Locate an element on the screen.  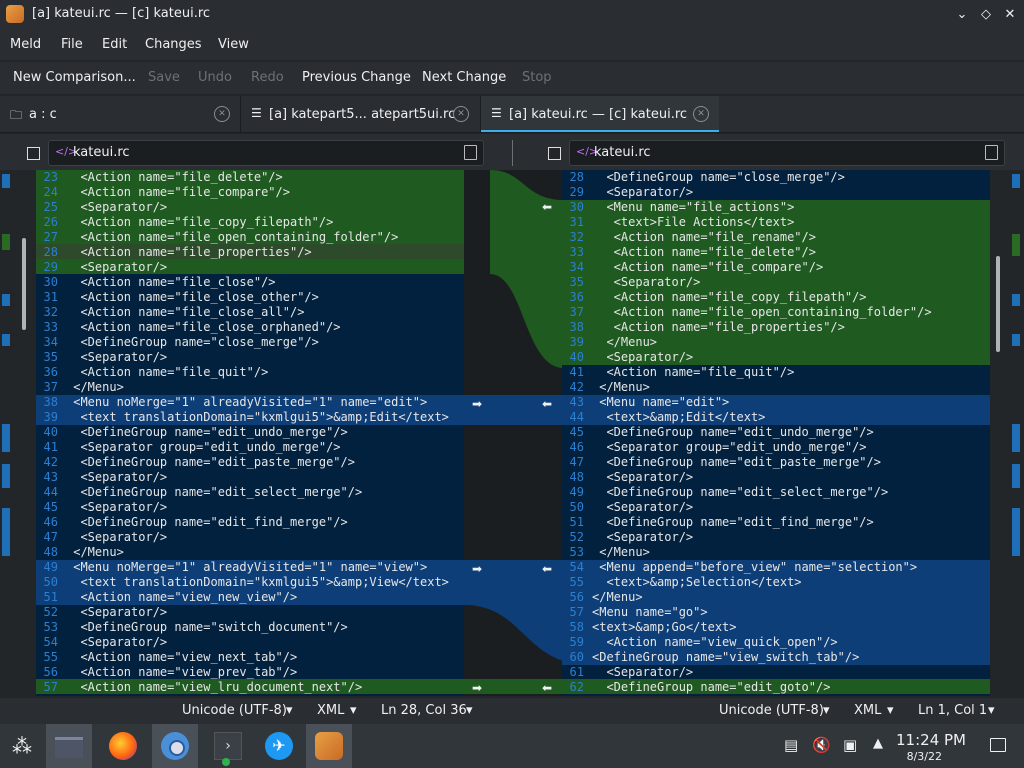
line-number: 28 is located at coordinates (576, 177).